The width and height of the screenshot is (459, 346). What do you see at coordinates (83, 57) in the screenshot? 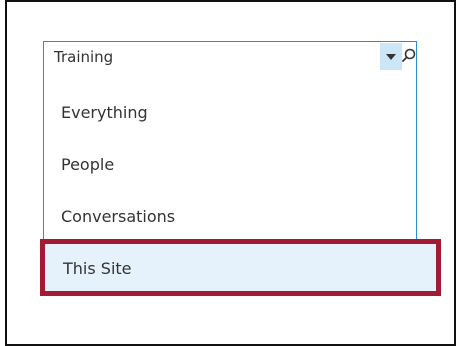
I see `search-input-value: Training` at bounding box center [83, 57].